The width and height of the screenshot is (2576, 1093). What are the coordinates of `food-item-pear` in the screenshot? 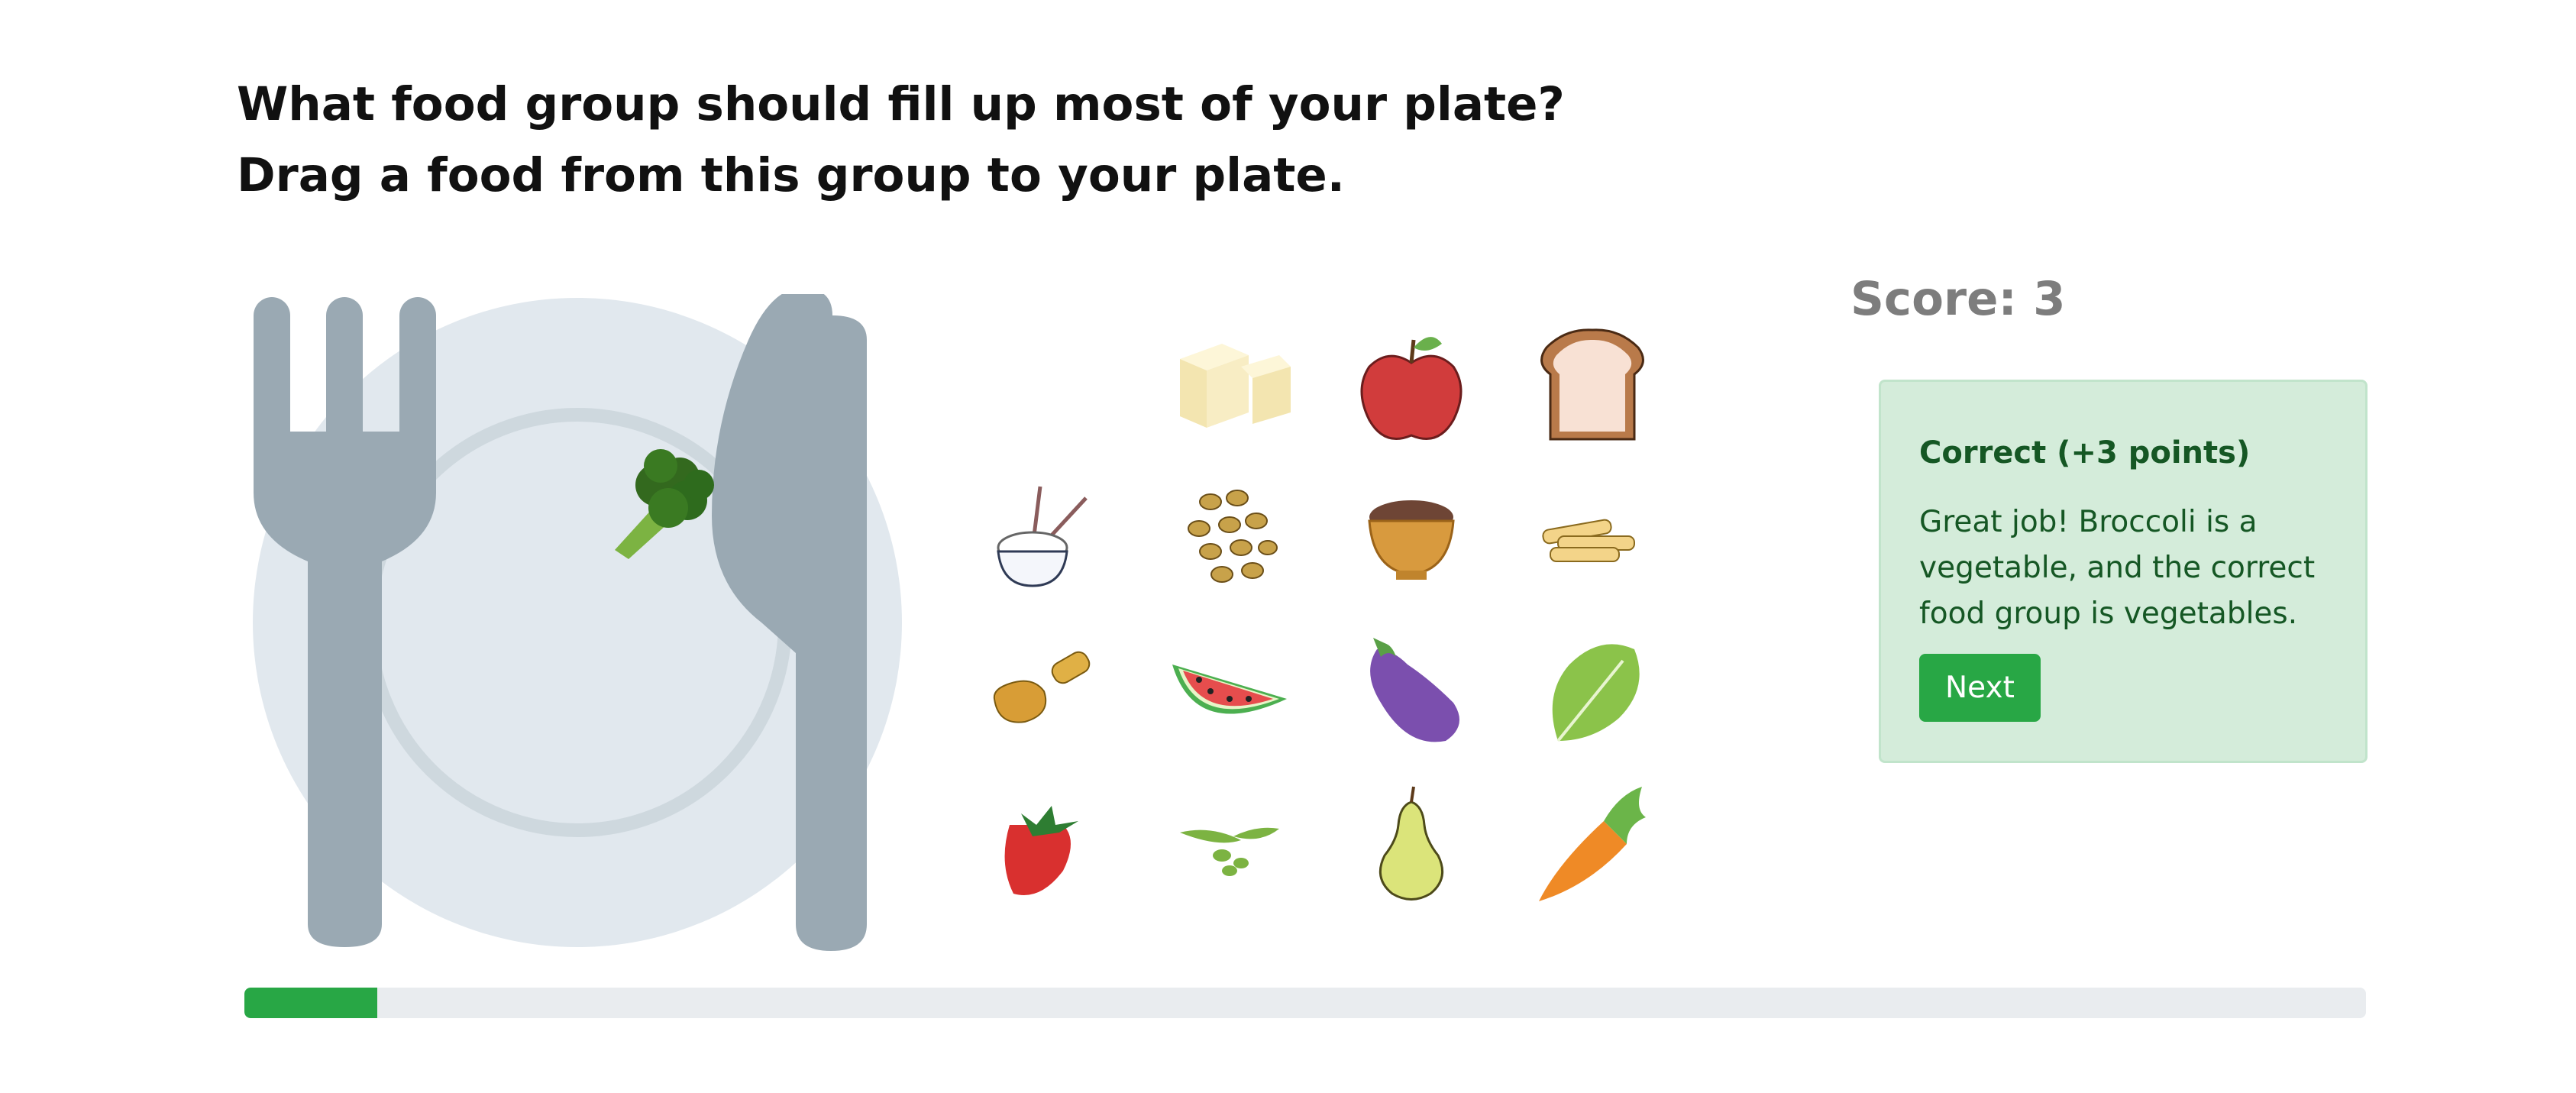 It's located at (1411, 844).